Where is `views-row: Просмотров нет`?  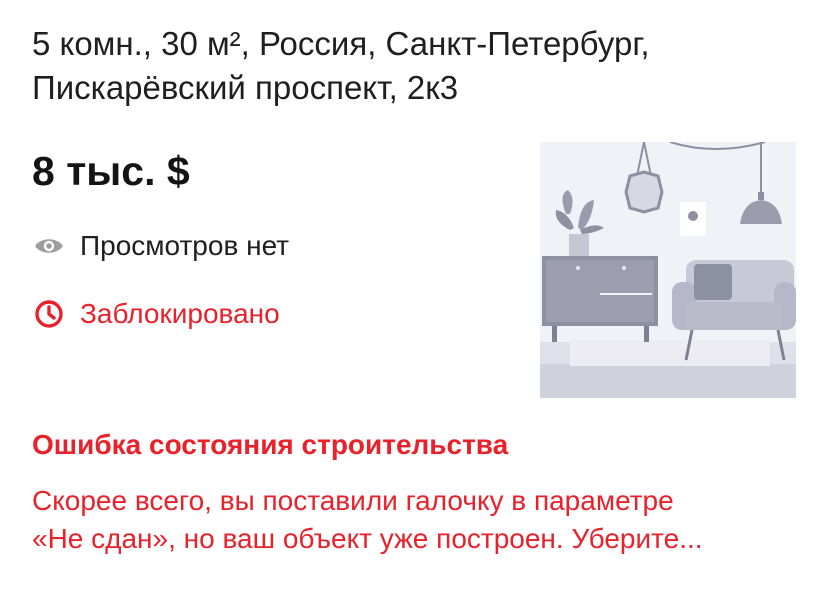
views-row: Просмотров нет is located at coordinates (160, 246).